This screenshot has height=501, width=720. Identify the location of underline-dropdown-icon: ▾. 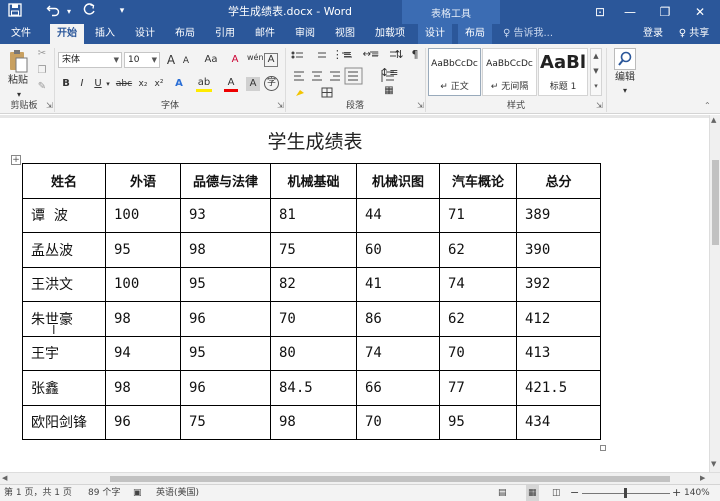
(108, 84).